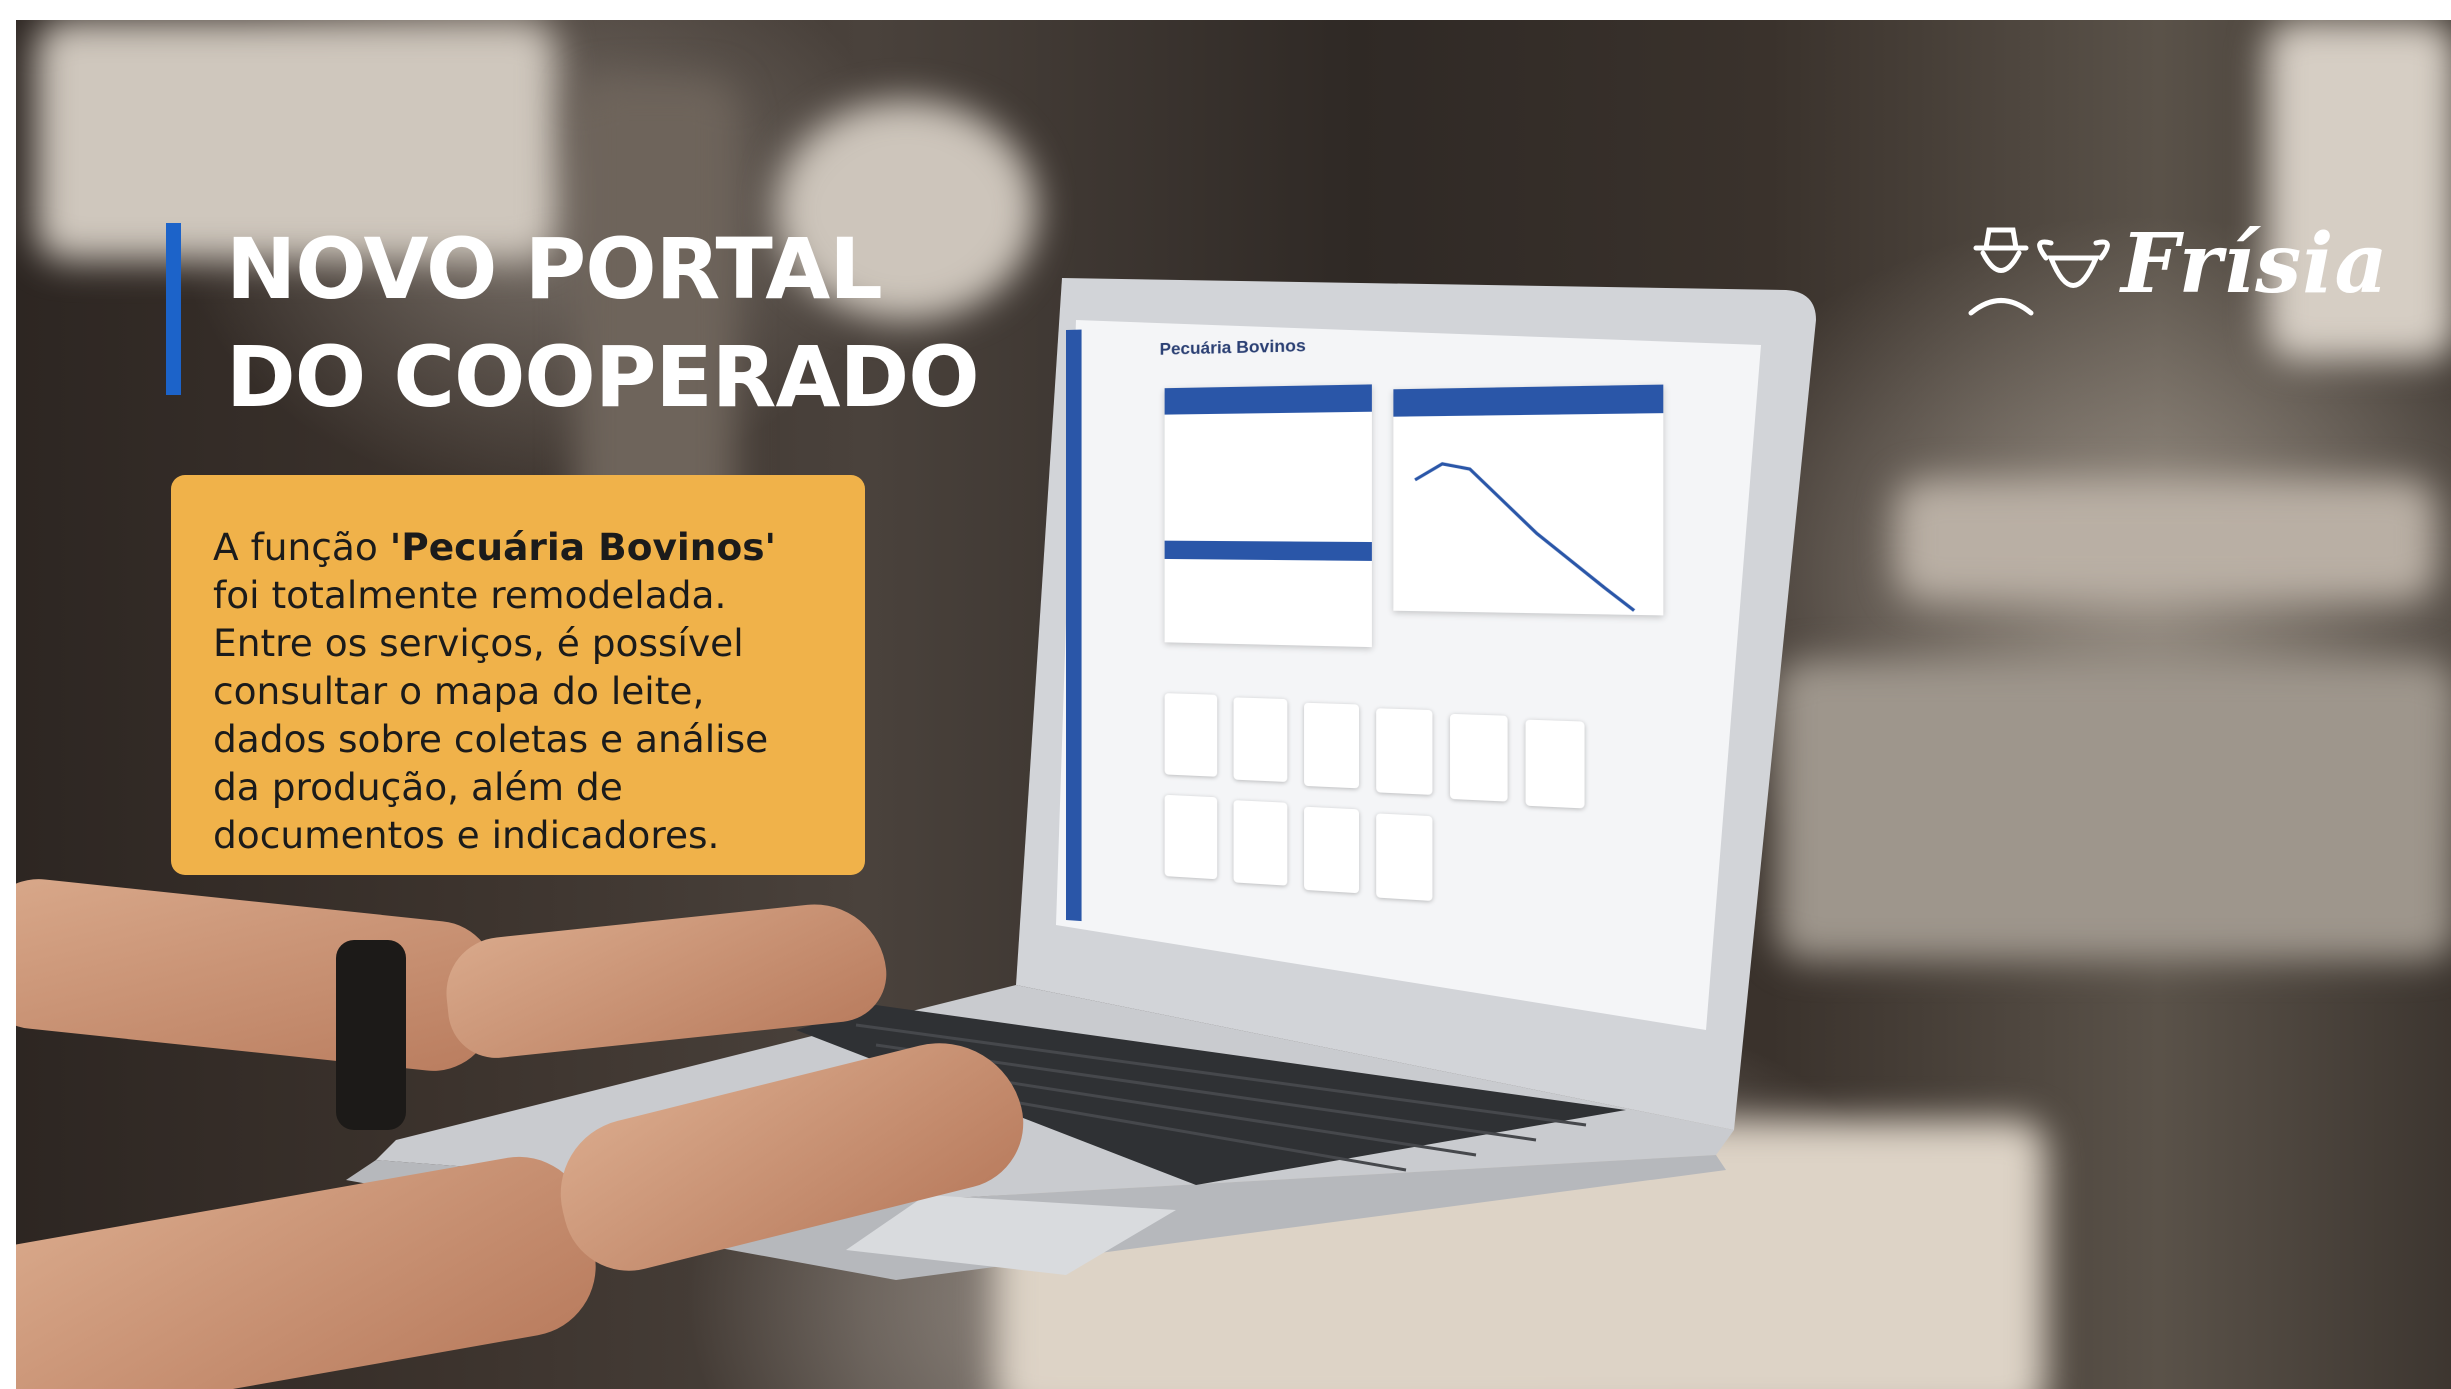  What do you see at coordinates (2039, 271) in the screenshot?
I see `farmer-cow-icon` at bounding box center [2039, 271].